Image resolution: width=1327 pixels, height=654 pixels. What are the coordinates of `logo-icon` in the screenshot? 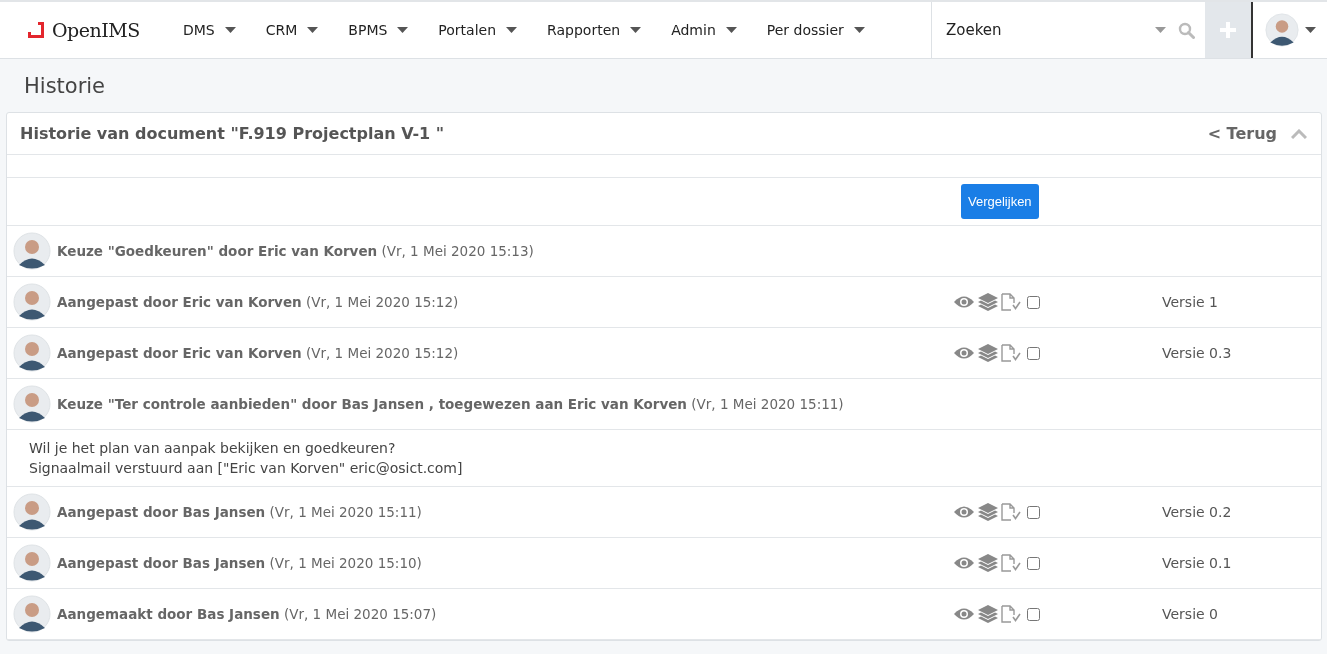 It's located at (36, 30).